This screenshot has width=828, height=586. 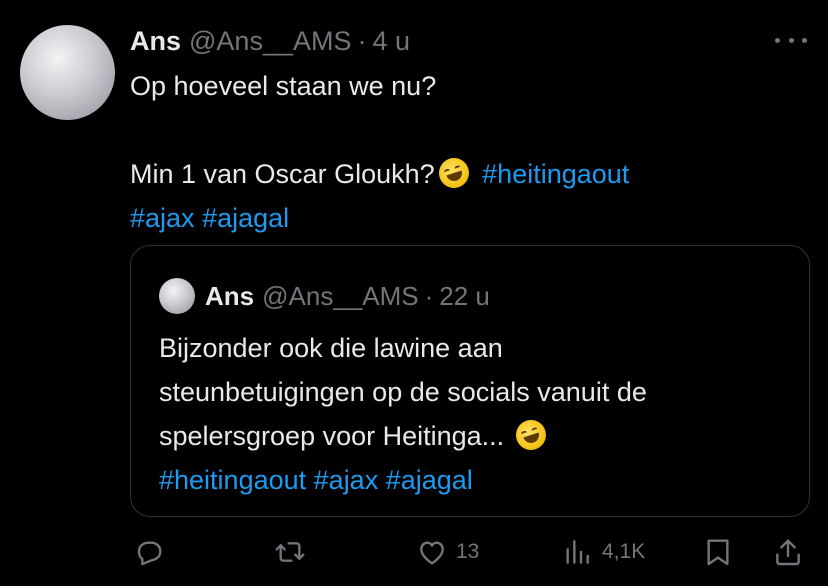 I want to click on reply-button, so click(x=149, y=552).